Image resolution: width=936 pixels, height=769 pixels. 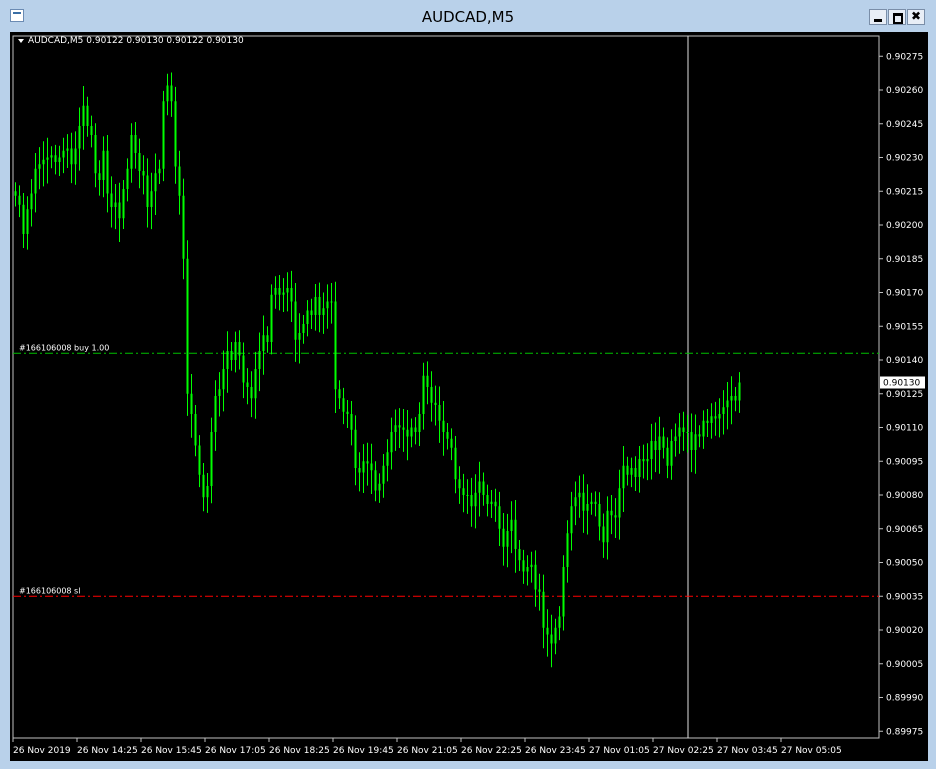 What do you see at coordinates (747, 751) in the screenshot?
I see `x-tick-label: 27 Nov 03:45` at bounding box center [747, 751].